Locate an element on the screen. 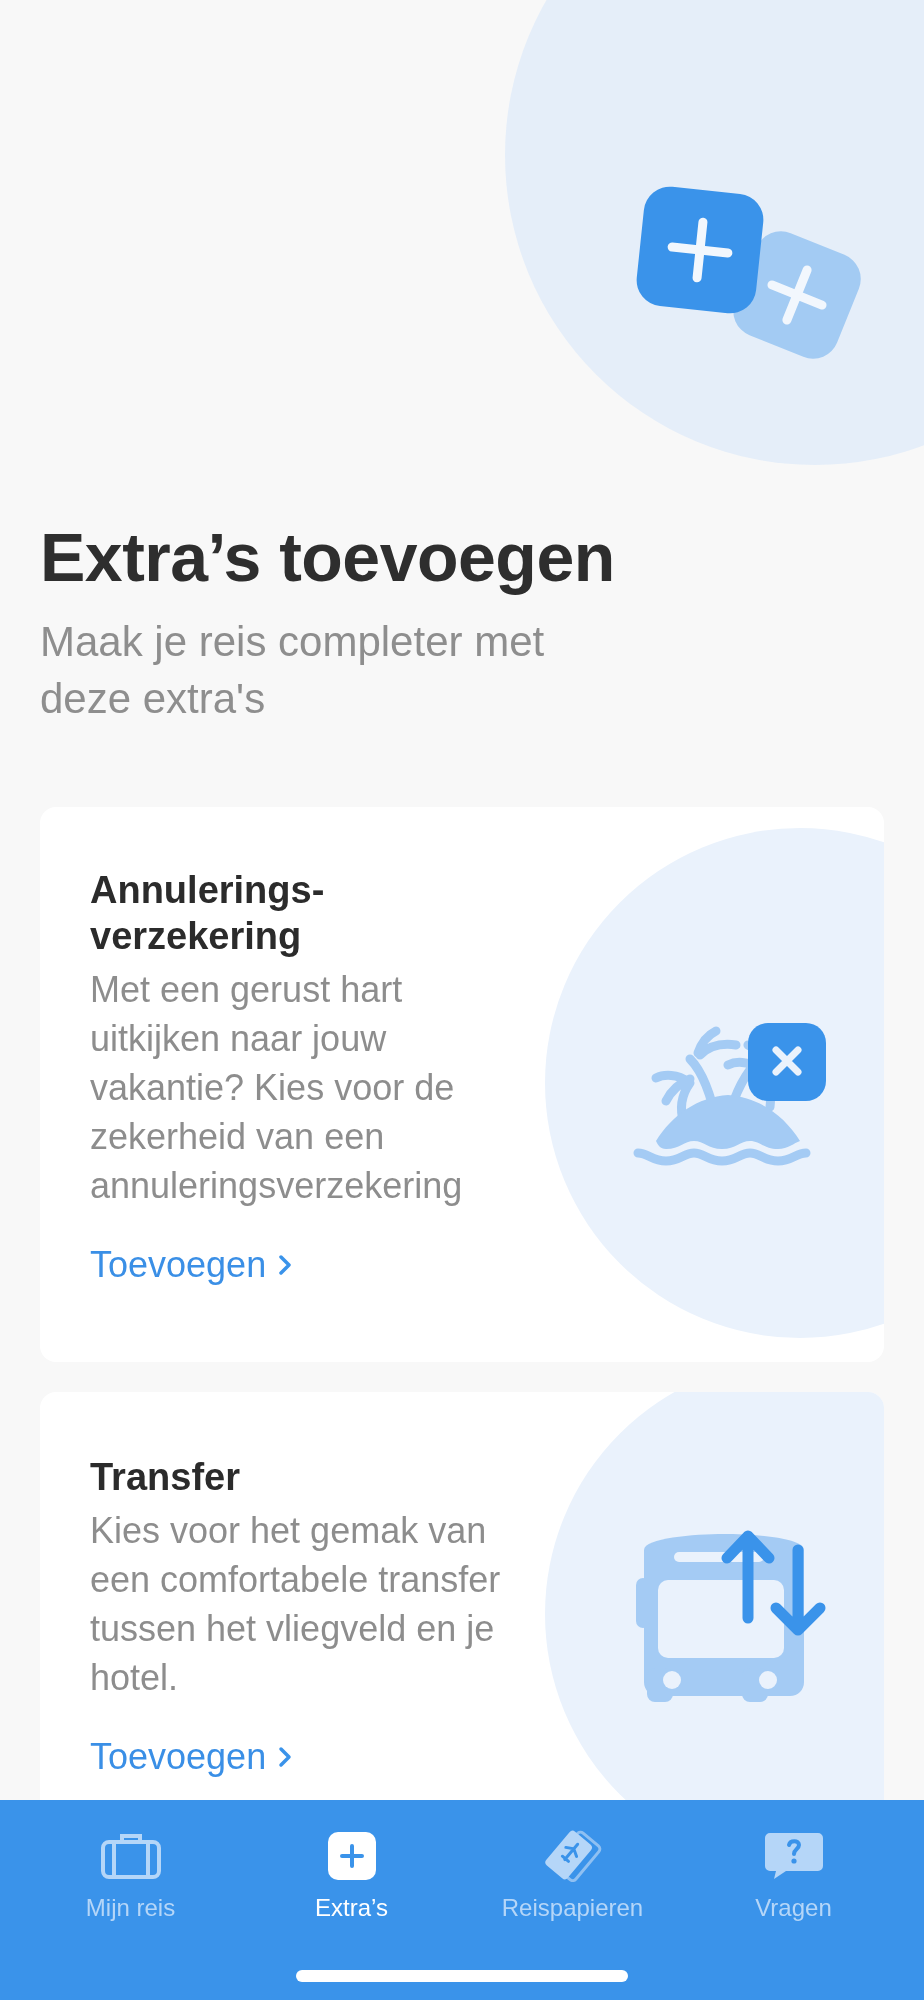 Image resolution: width=924 pixels, height=2000 pixels. page-subtitle: Maak je reis completer met deze extra's is located at coordinates (293, 670).